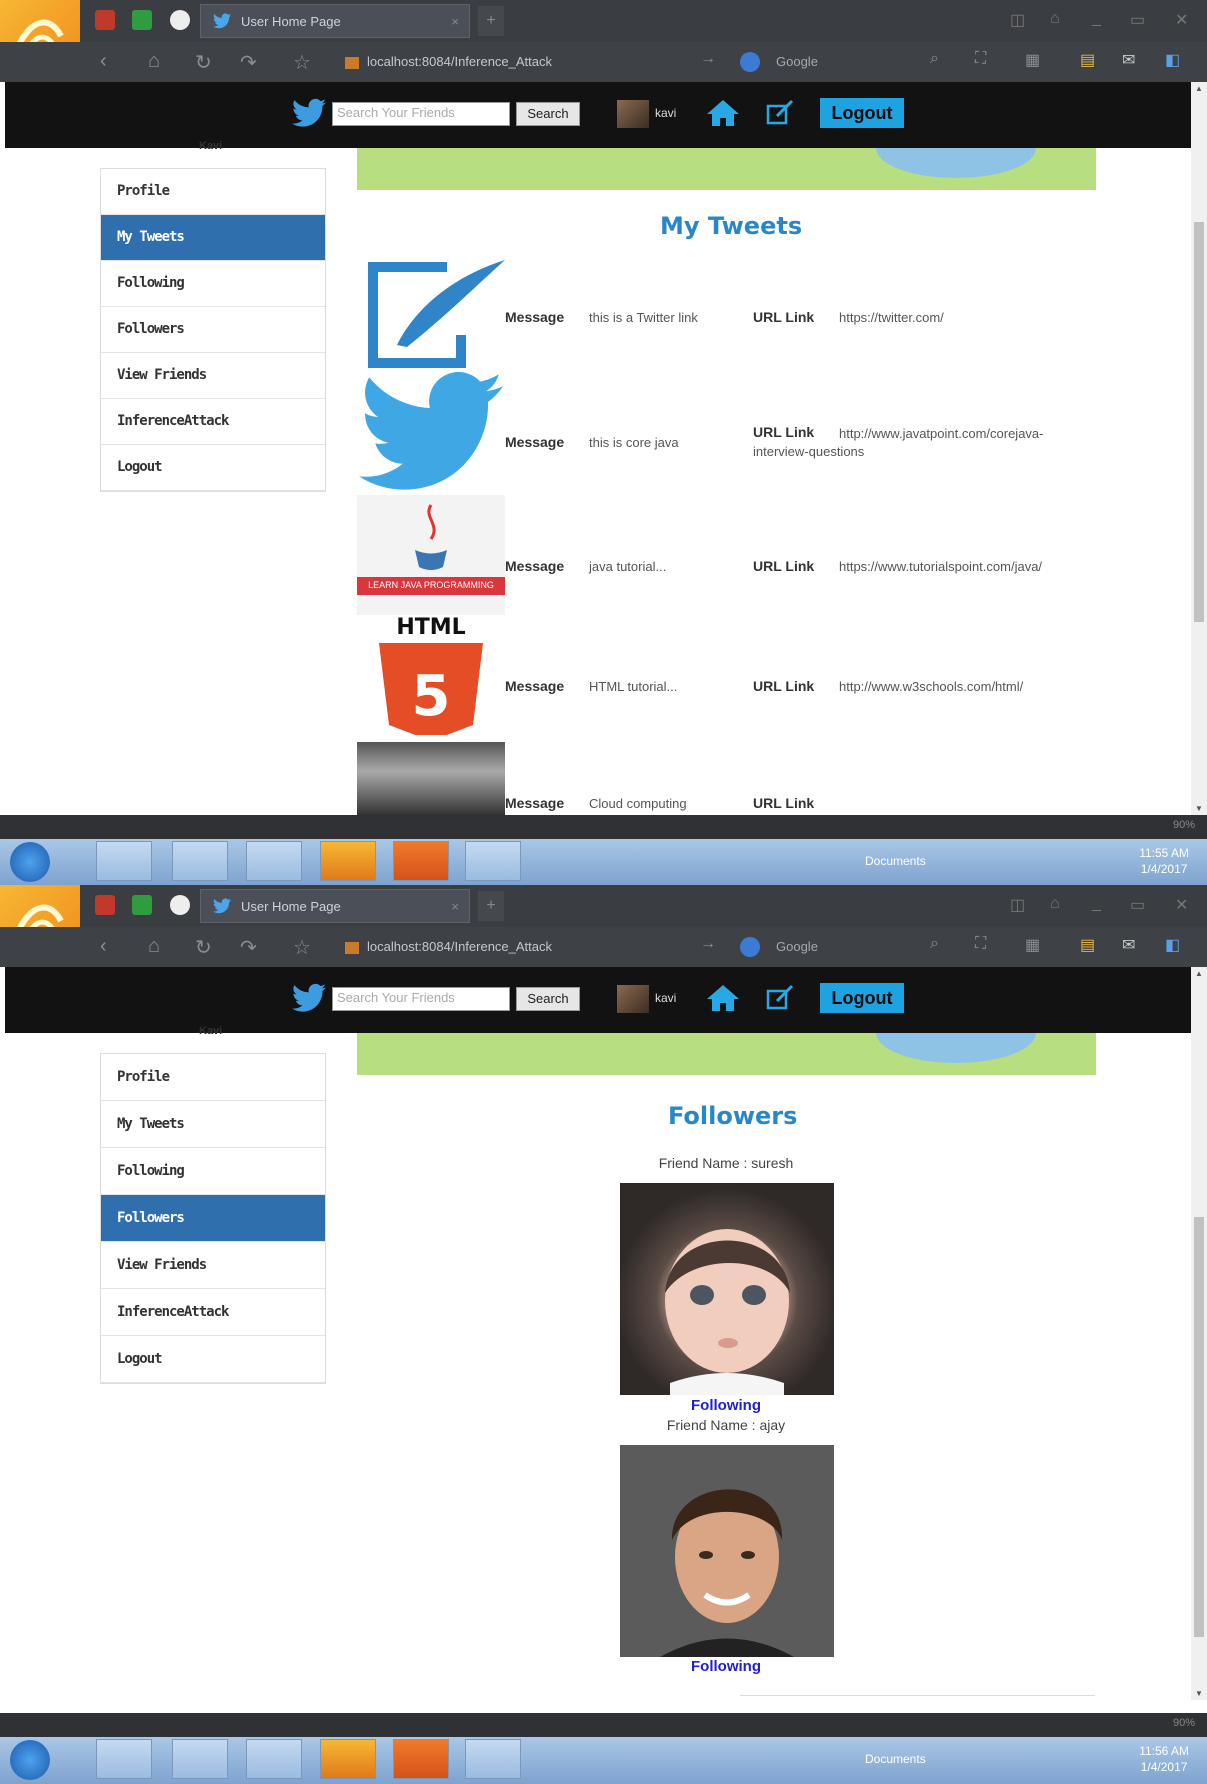 This screenshot has height=1784, width=1207. What do you see at coordinates (491, 21) in the screenshot?
I see `new-tab-button: +` at bounding box center [491, 21].